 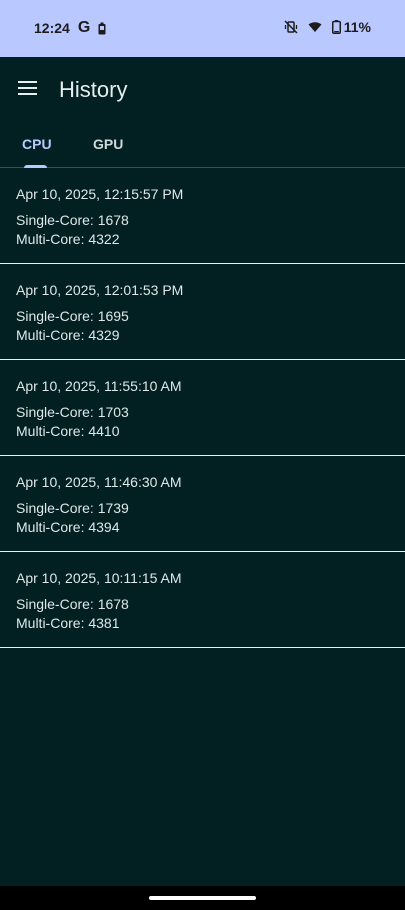 What do you see at coordinates (84, 27) in the screenshot?
I see `google-icon: G` at bounding box center [84, 27].